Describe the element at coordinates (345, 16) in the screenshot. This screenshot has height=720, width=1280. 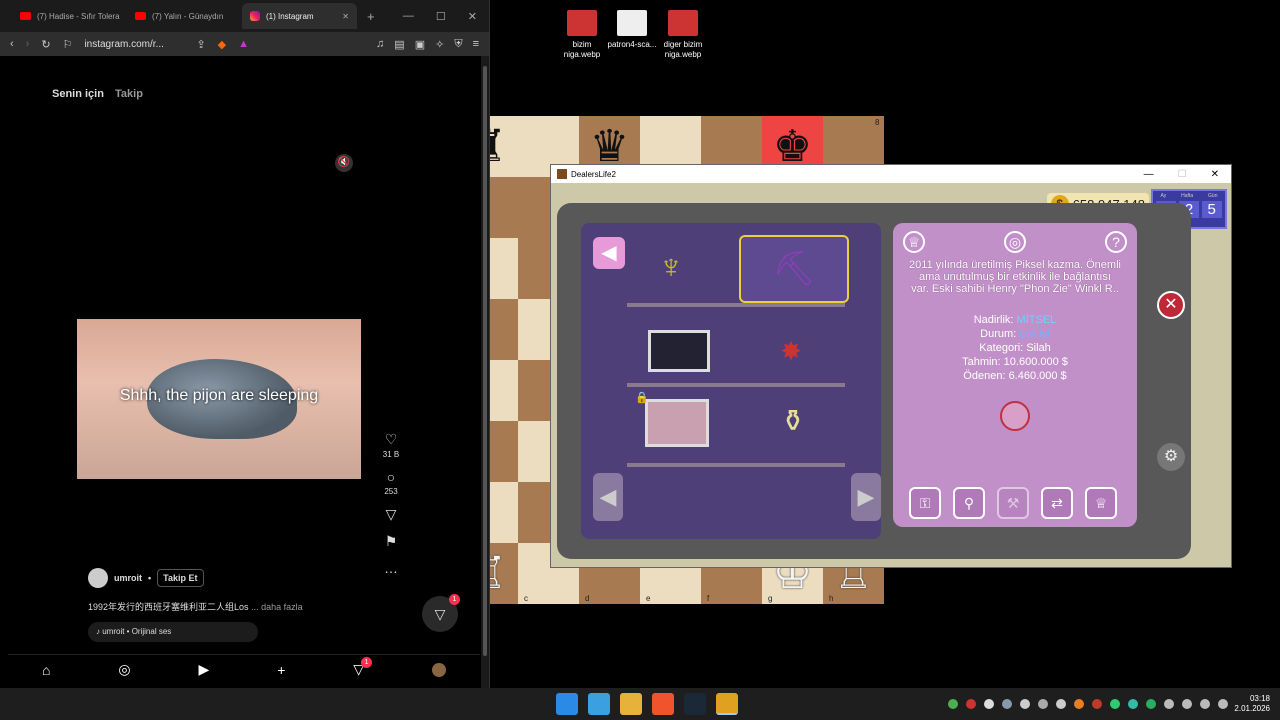
I see `close-tab-icon: ✕` at that location.